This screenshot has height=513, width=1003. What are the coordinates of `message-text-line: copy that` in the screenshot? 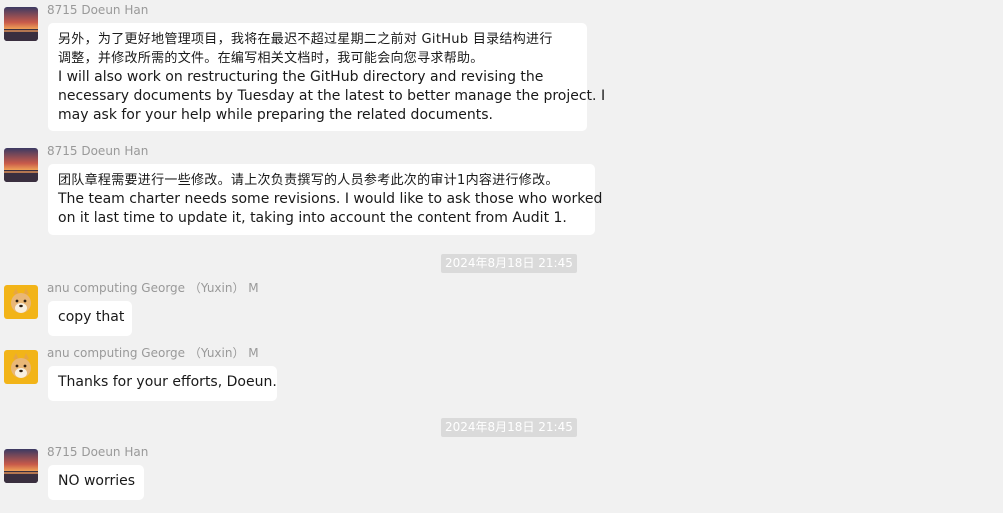 It's located at (91, 317).